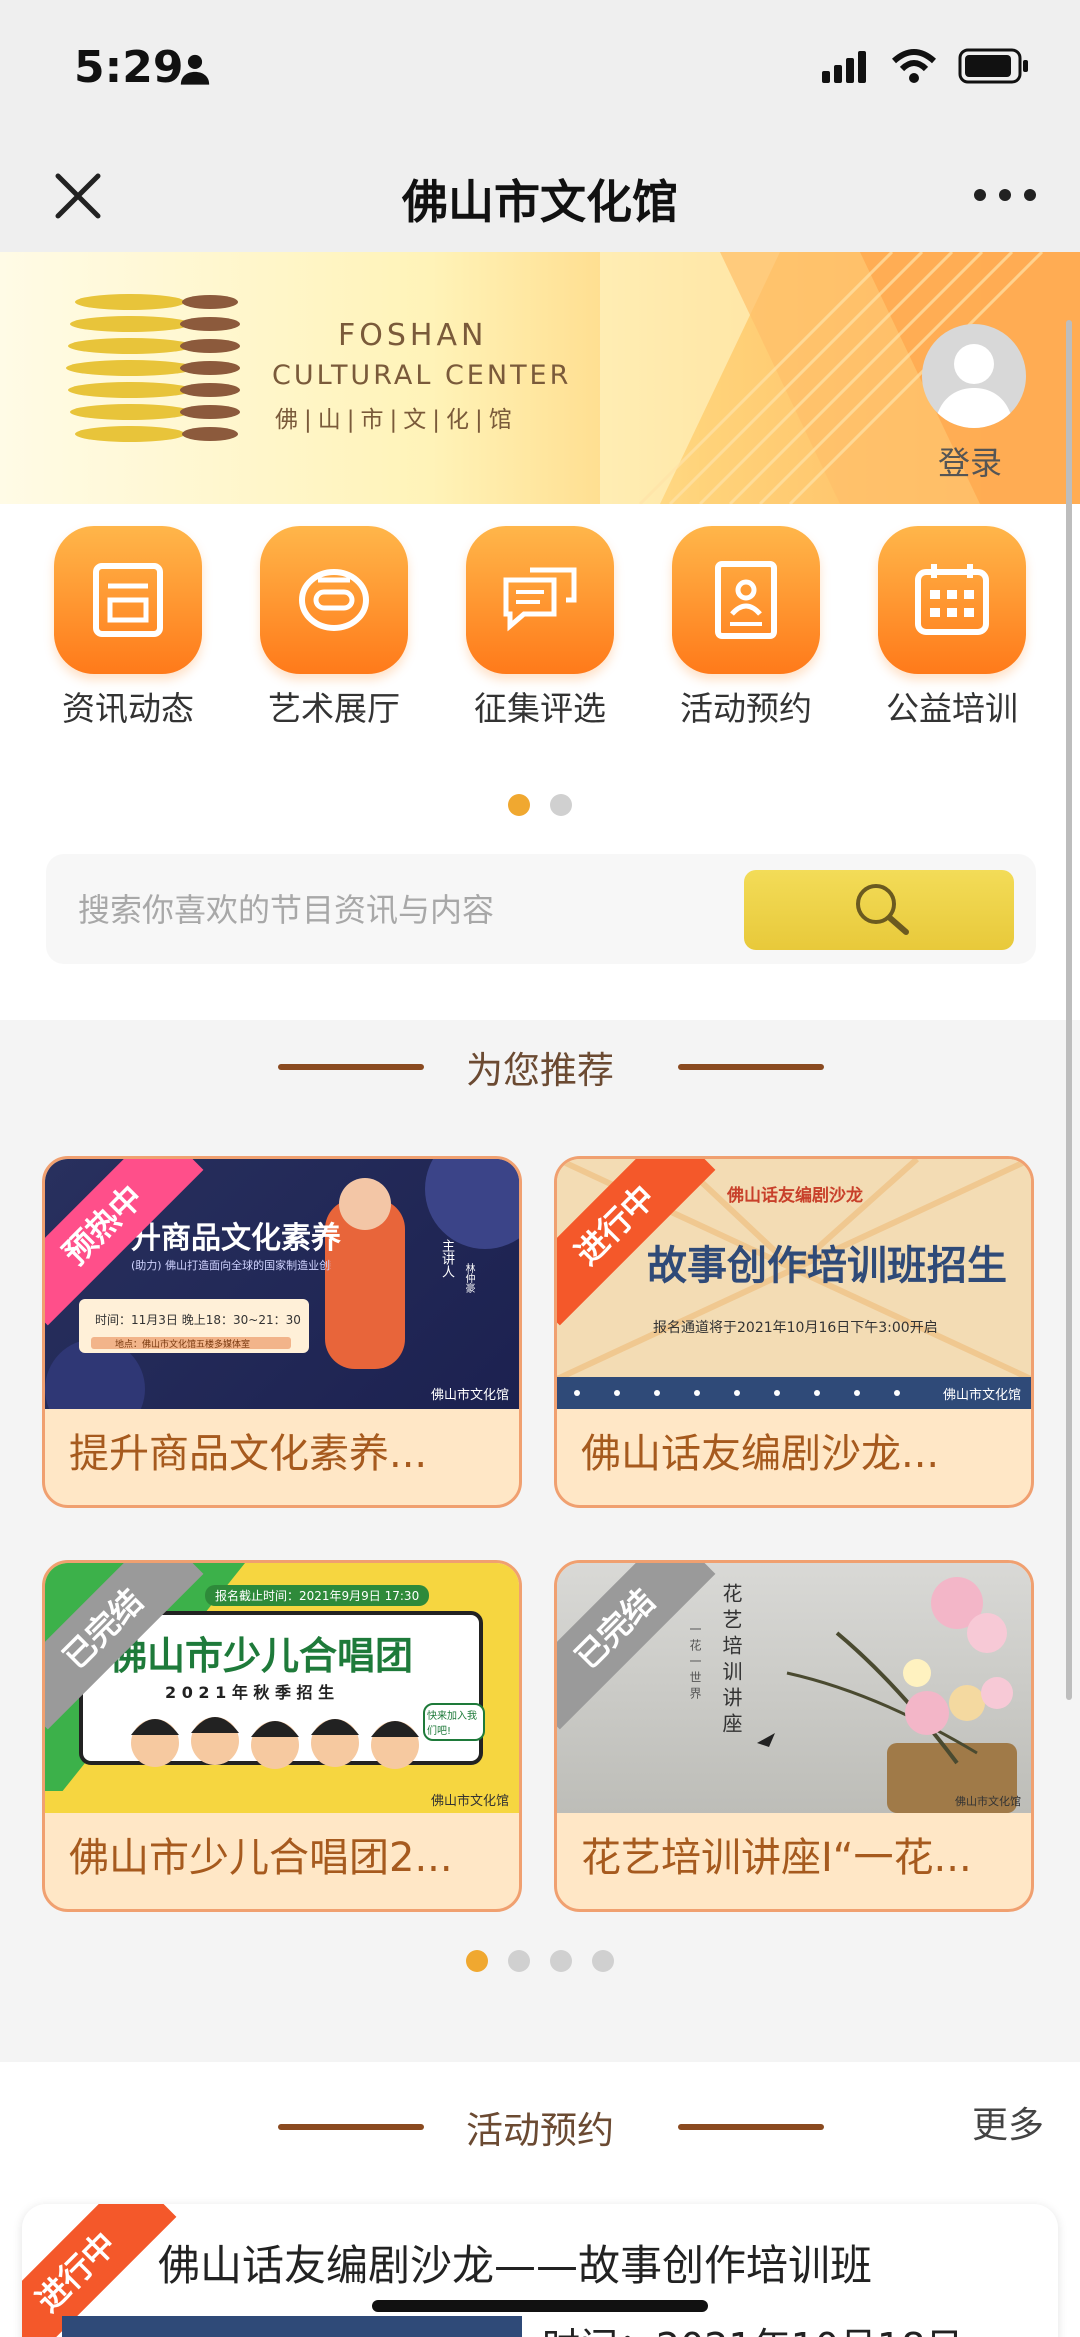  What do you see at coordinates (795, 1196) in the screenshot?
I see `card-image-tag: 佛山话友编剧沙龙` at bounding box center [795, 1196].